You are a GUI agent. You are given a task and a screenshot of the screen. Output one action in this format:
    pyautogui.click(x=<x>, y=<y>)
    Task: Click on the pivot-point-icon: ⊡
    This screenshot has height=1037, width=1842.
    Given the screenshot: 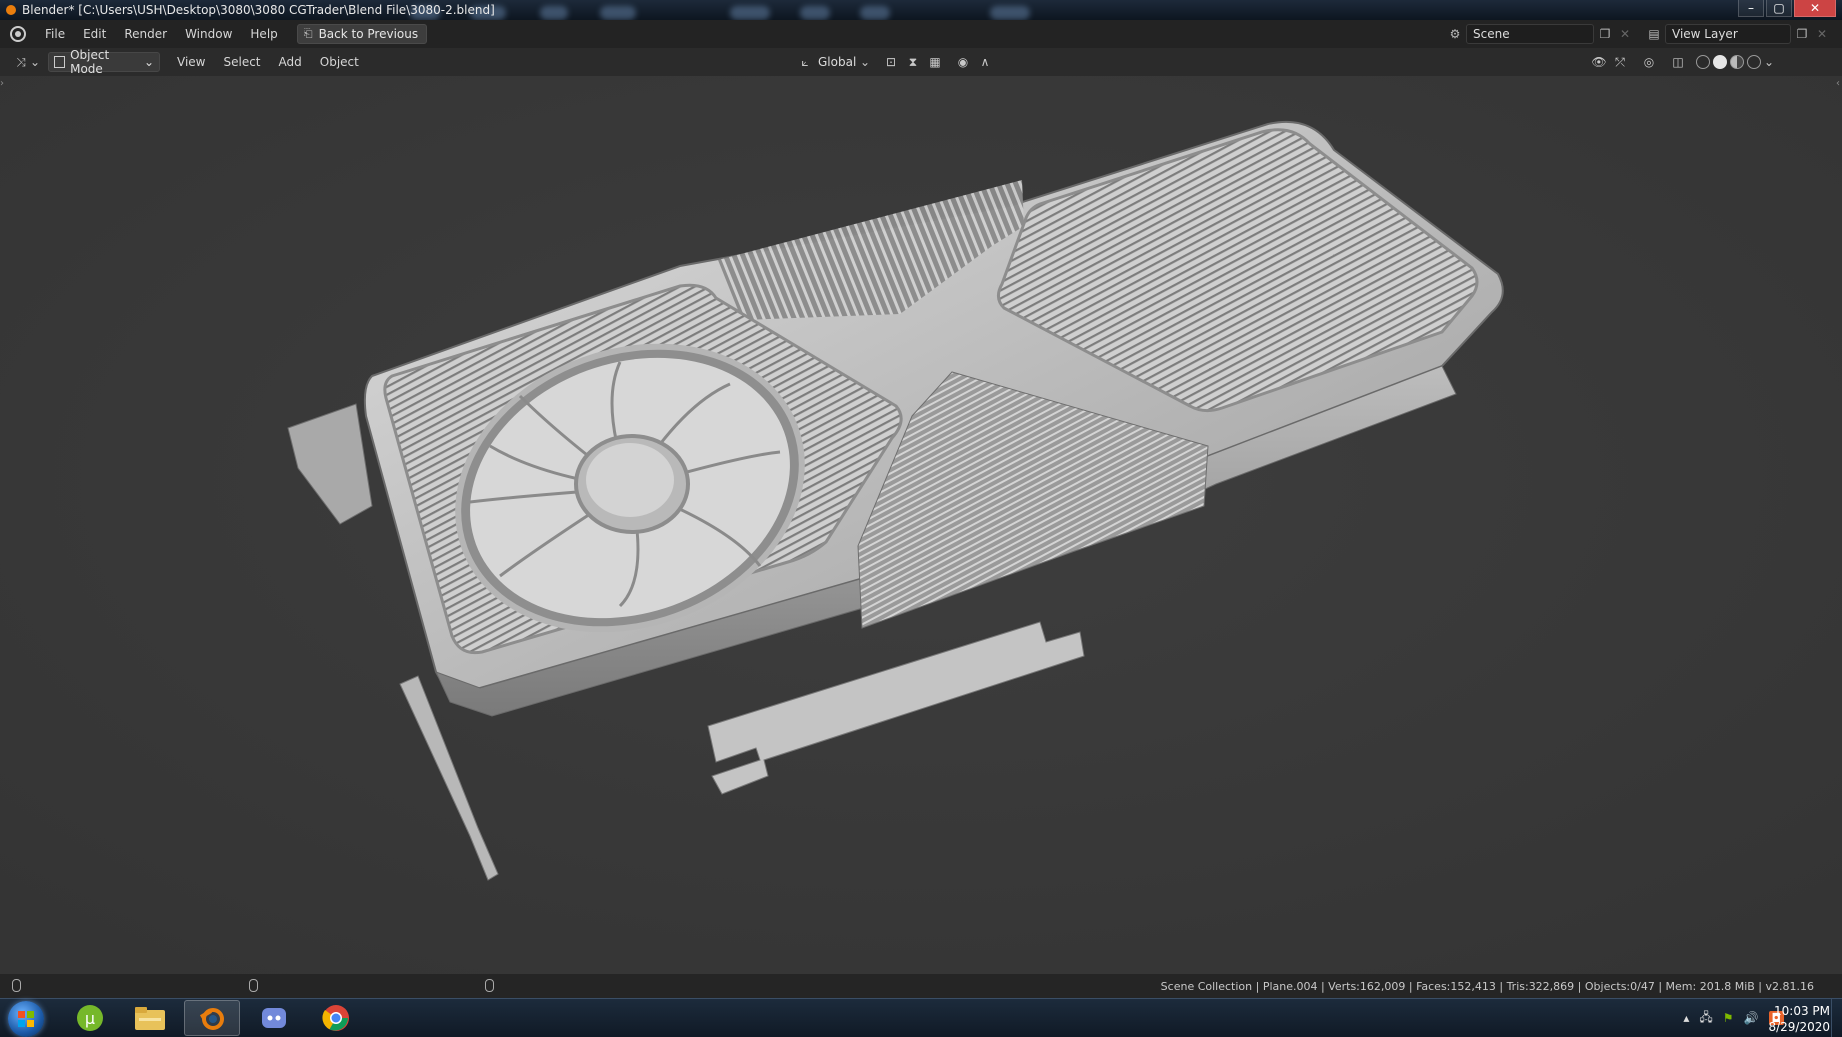 What is the action you would take?
    pyautogui.click(x=891, y=62)
    